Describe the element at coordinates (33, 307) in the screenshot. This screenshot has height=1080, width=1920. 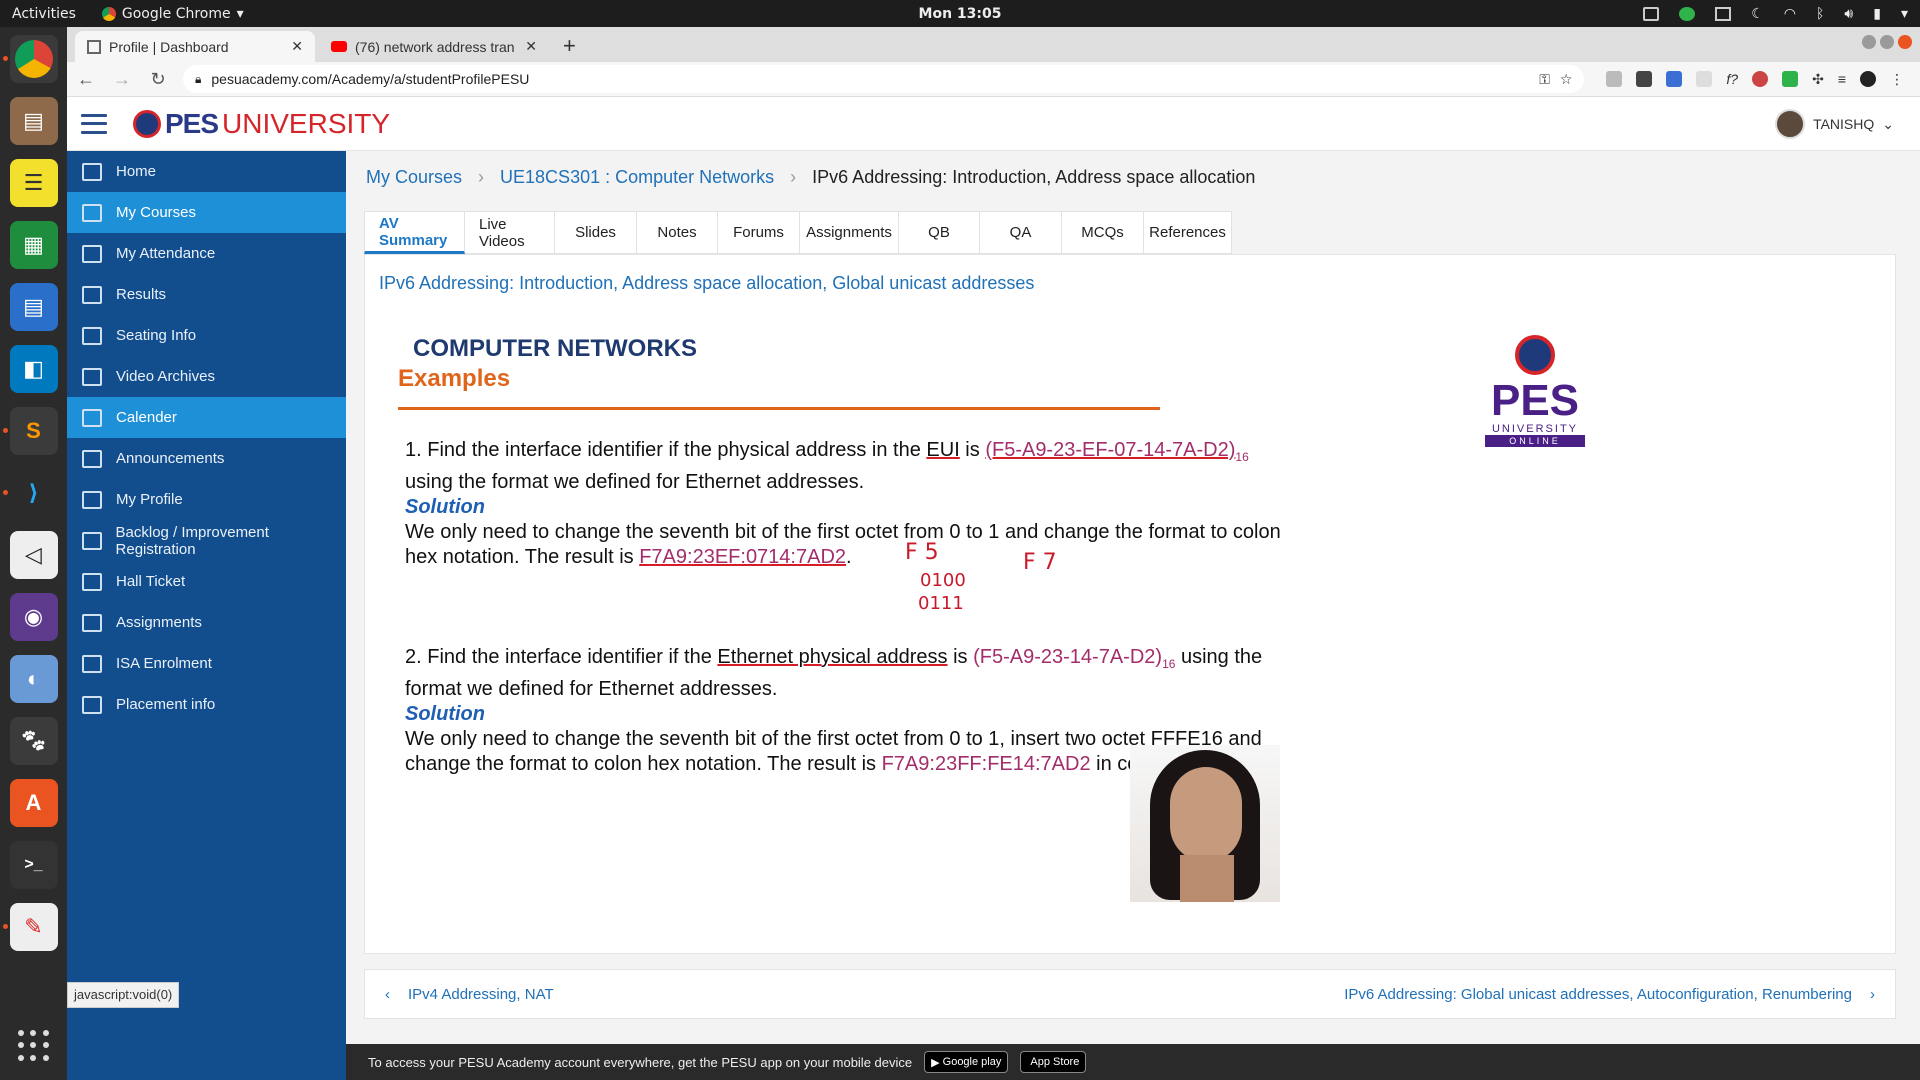
I see `document-dock-icon: ▤` at that location.